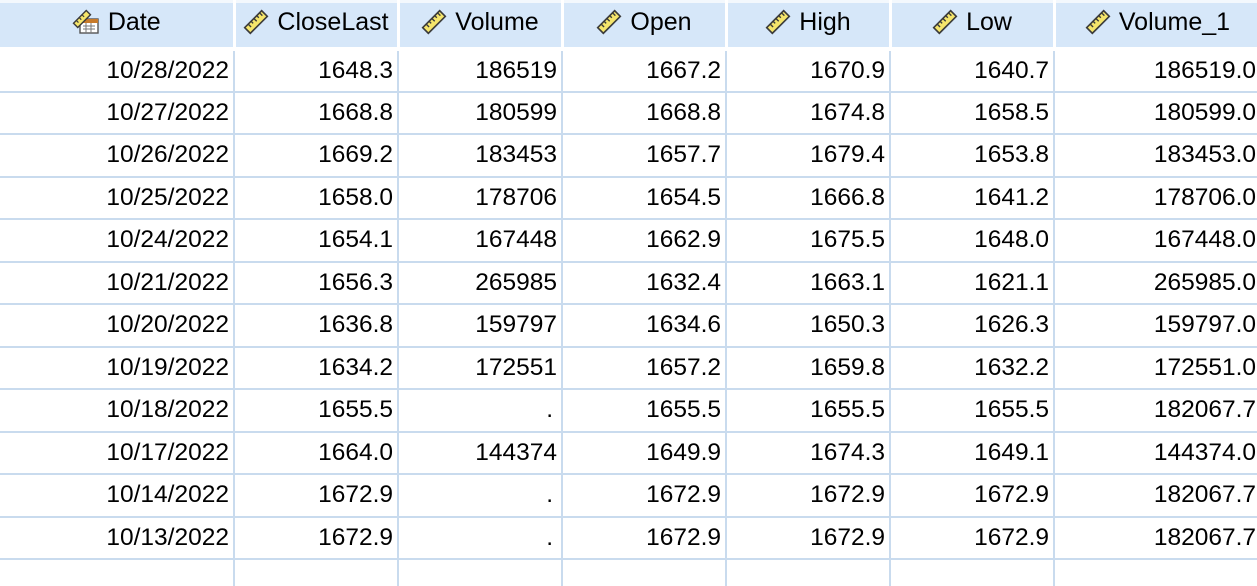  I want to click on table-cell: 172551, so click(480, 368).